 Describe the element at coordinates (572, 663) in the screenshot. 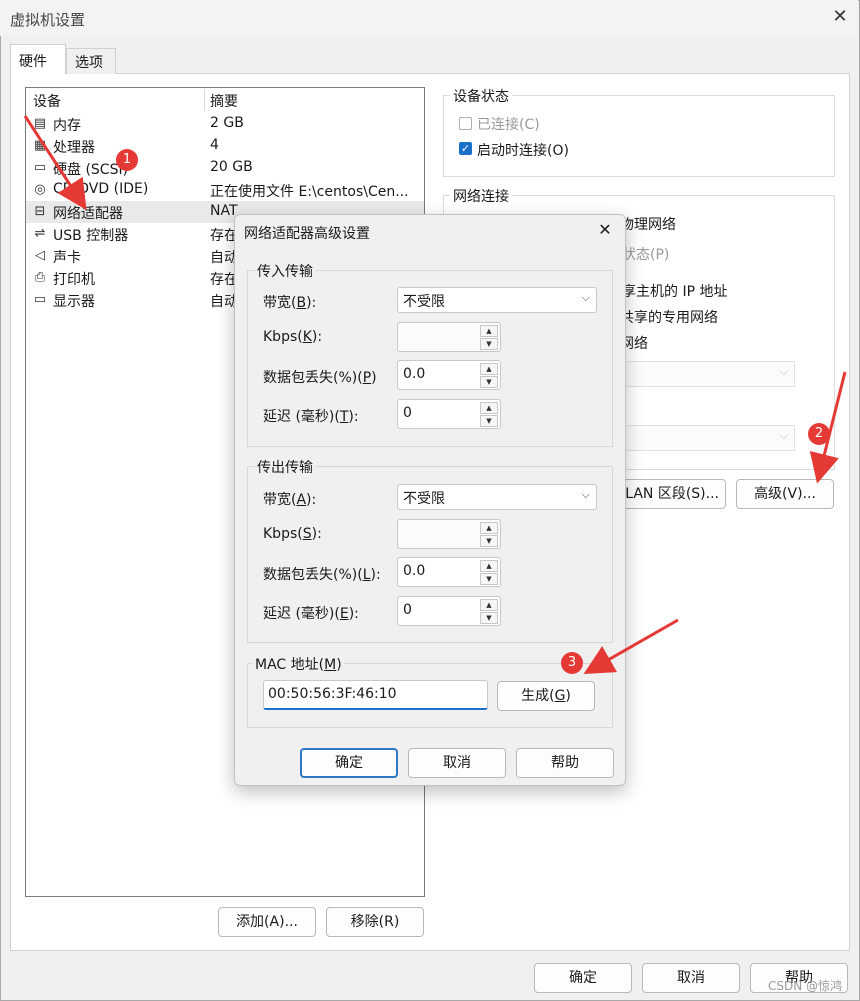

I see `annotation-badge-3: 3` at that location.